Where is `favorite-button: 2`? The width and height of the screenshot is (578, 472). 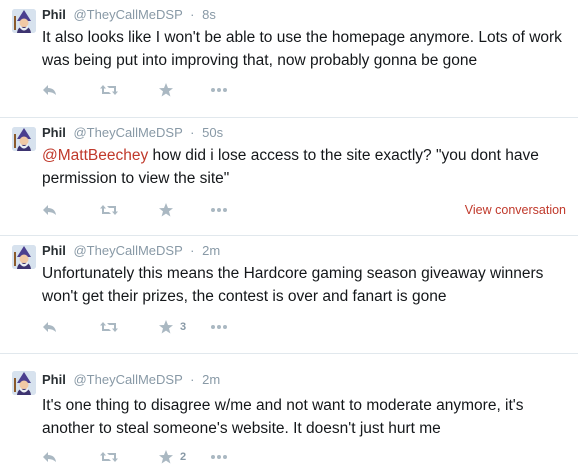
favorite-button: 2 is located at coordinates (172, 457).